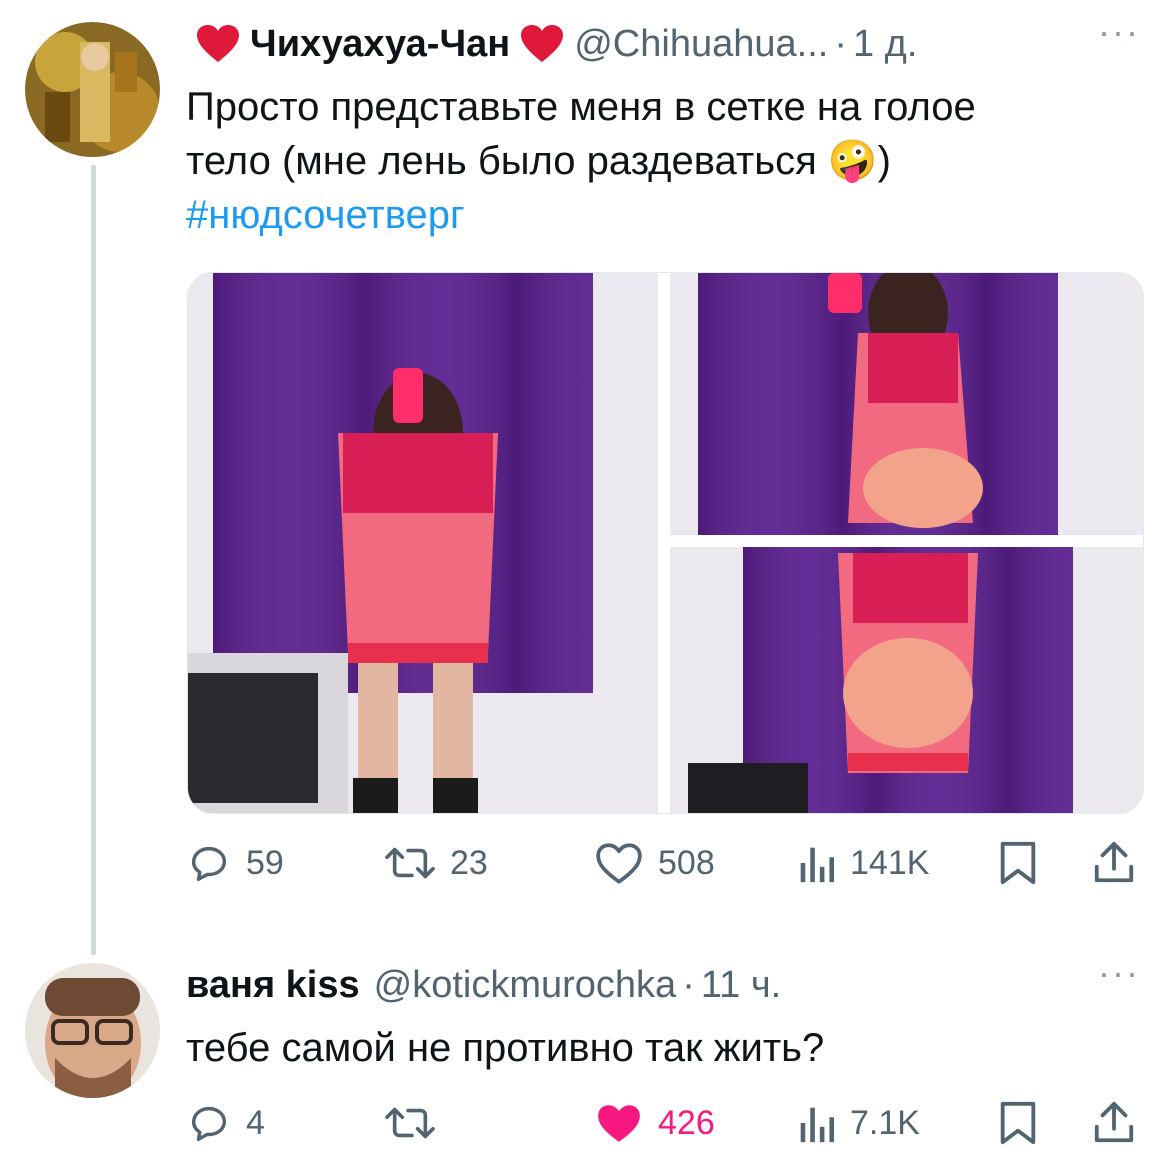 This screenshot has width=1170, height=1163. I want to click on retweet-button, so click(417, 1123).